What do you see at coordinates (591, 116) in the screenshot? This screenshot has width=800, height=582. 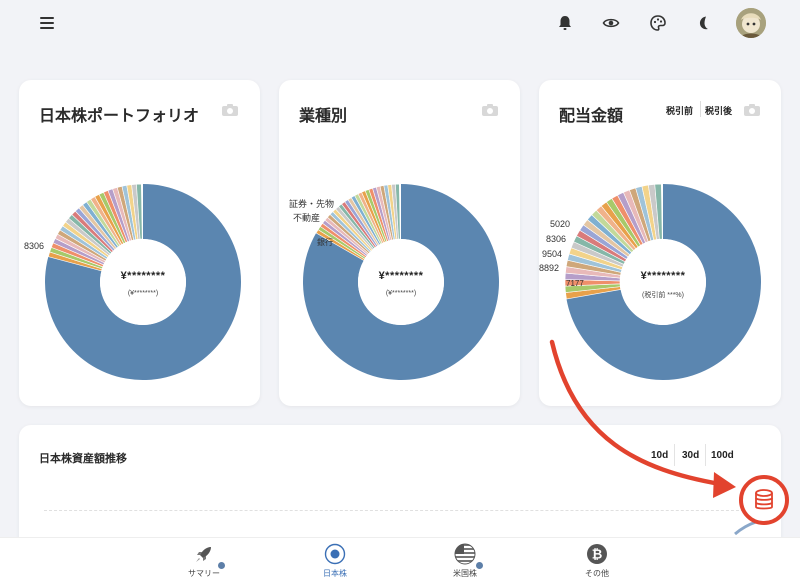 I see `card-title: 配当金額` at bounding box center [591, 116].